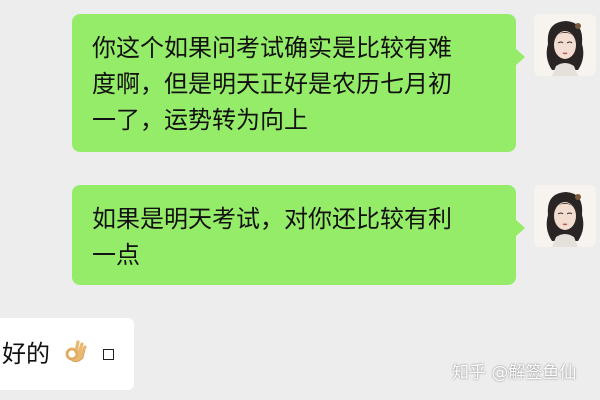  Describe the element at coordinates (26, 354) in the screenshot. I see `message-text: 好的` at that location.